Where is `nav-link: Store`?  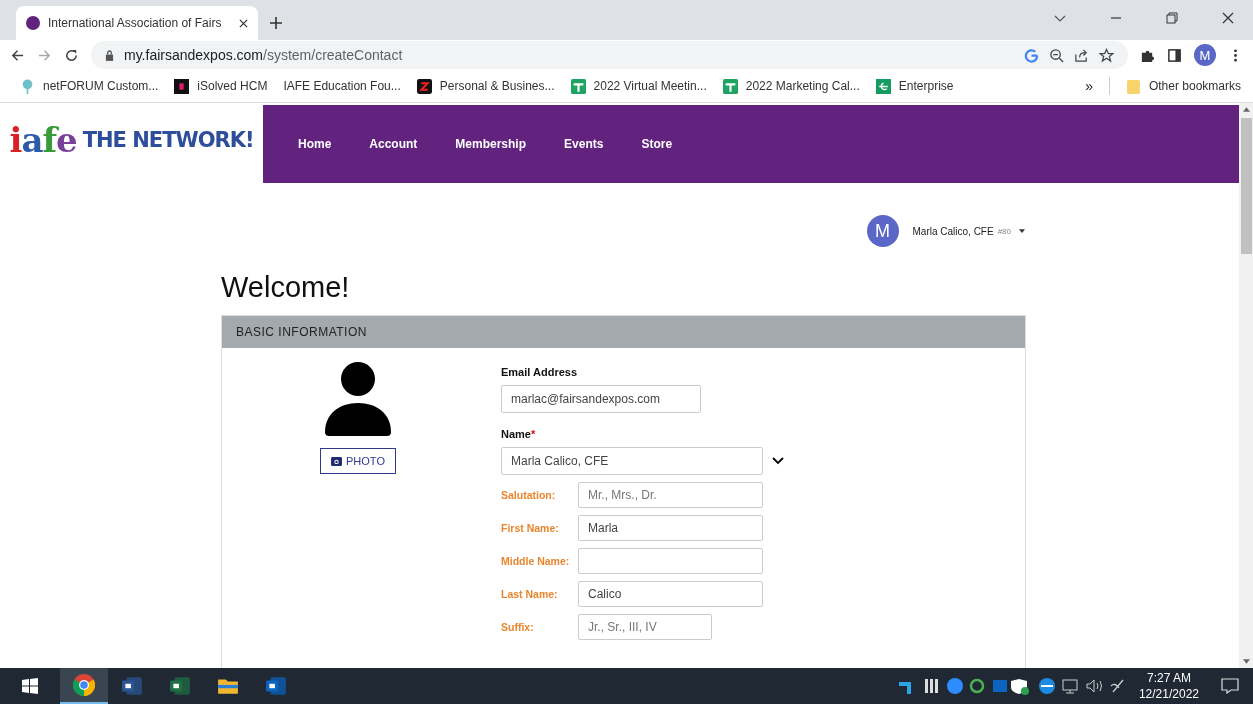
nav-link: Store is located at coordinates (657, 144).